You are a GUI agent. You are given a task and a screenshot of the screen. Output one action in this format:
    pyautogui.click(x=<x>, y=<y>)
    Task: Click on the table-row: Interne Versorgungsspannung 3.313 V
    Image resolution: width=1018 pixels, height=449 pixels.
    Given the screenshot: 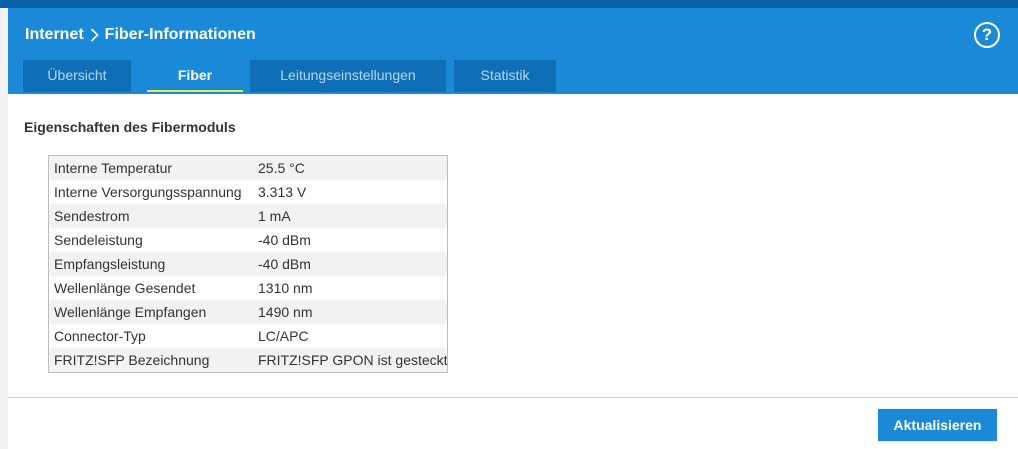 What is the action you would take?
    pyautogui.click(x=248, y=192)
    